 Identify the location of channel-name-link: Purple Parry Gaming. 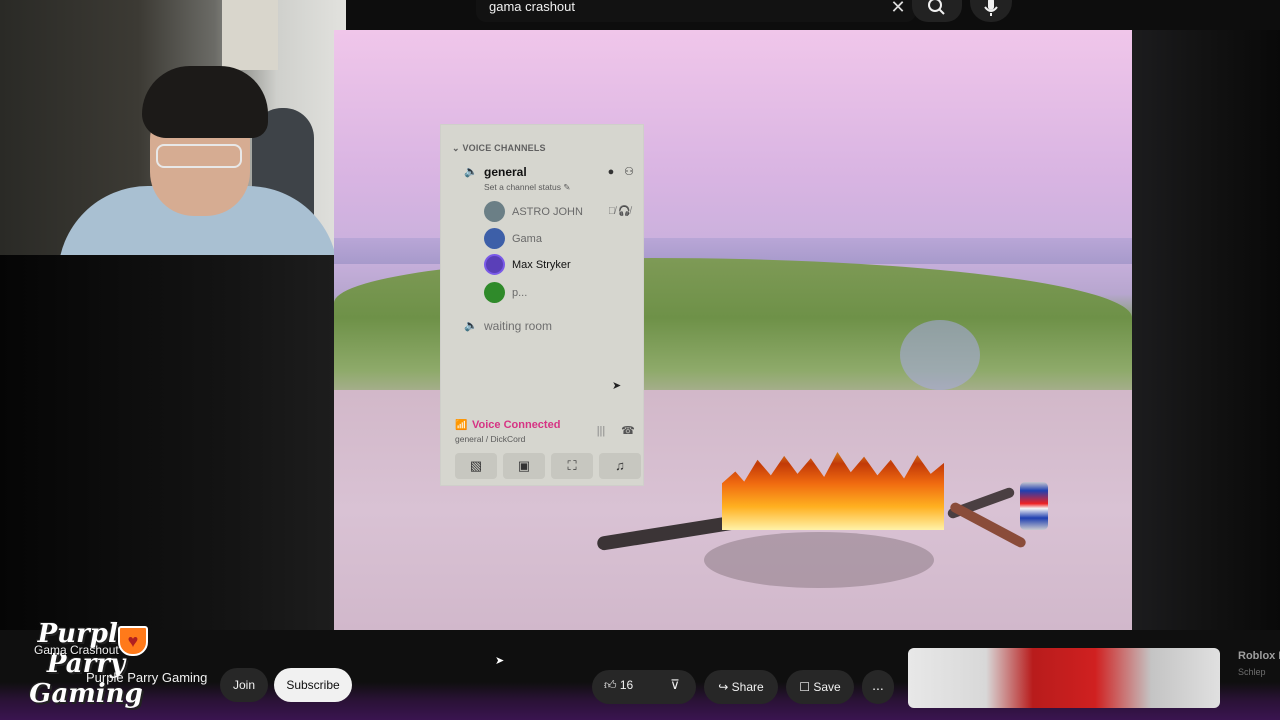
(146, 677).